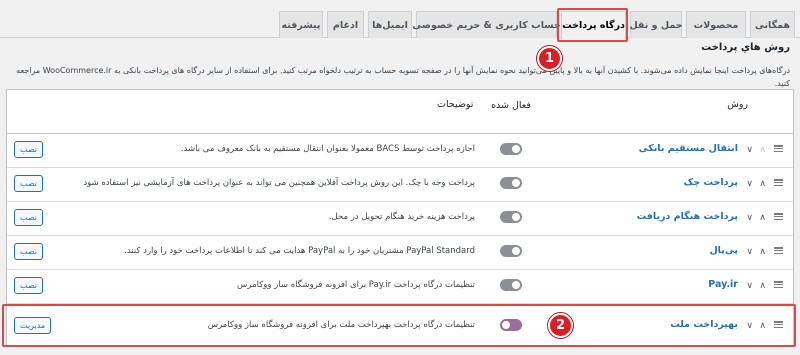 This screenshot has height=355, width=800. What do you see at coordinates (400, 112) in the screenshot?
I see `table-header: روش فعال شده توضیحات` at bounding box center [400, 112].